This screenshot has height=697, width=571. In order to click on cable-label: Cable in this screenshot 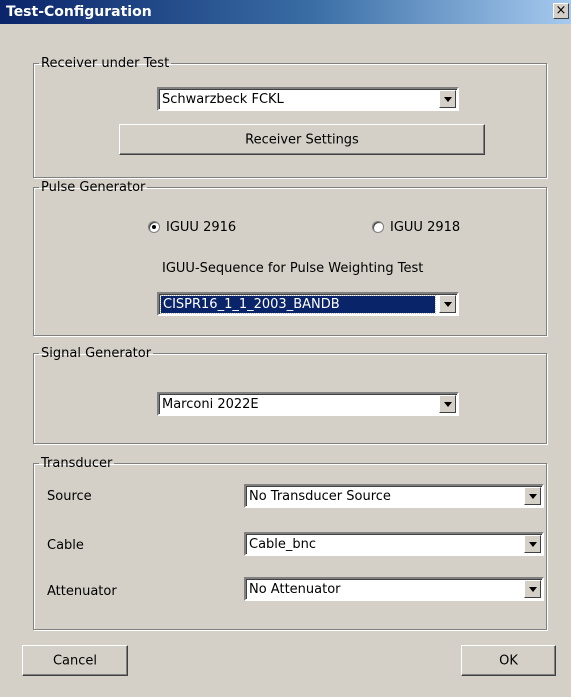, I will do `click(65, 545)`.